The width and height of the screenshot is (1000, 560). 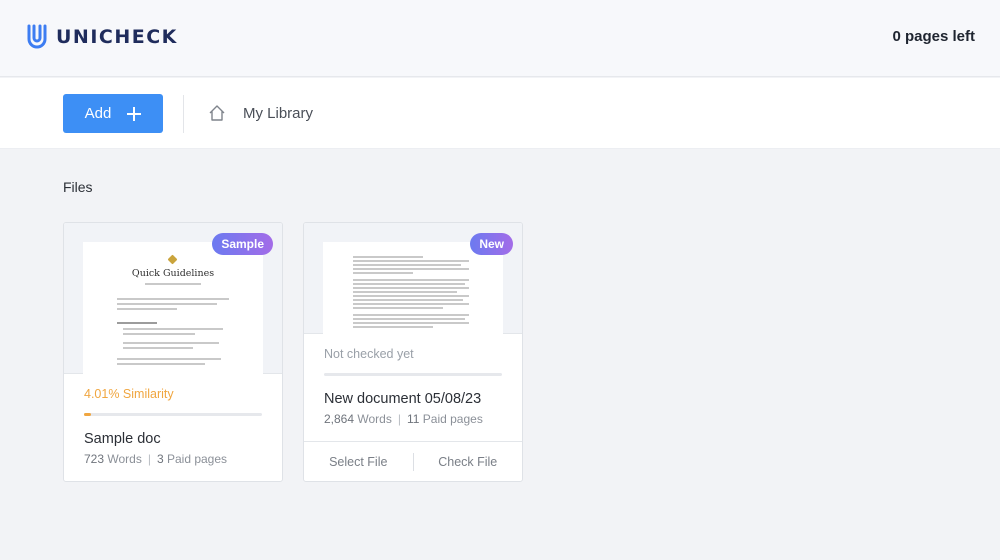 I want to click on top-header: UNICHECK 0 pages left, so click(x=500, y=38).